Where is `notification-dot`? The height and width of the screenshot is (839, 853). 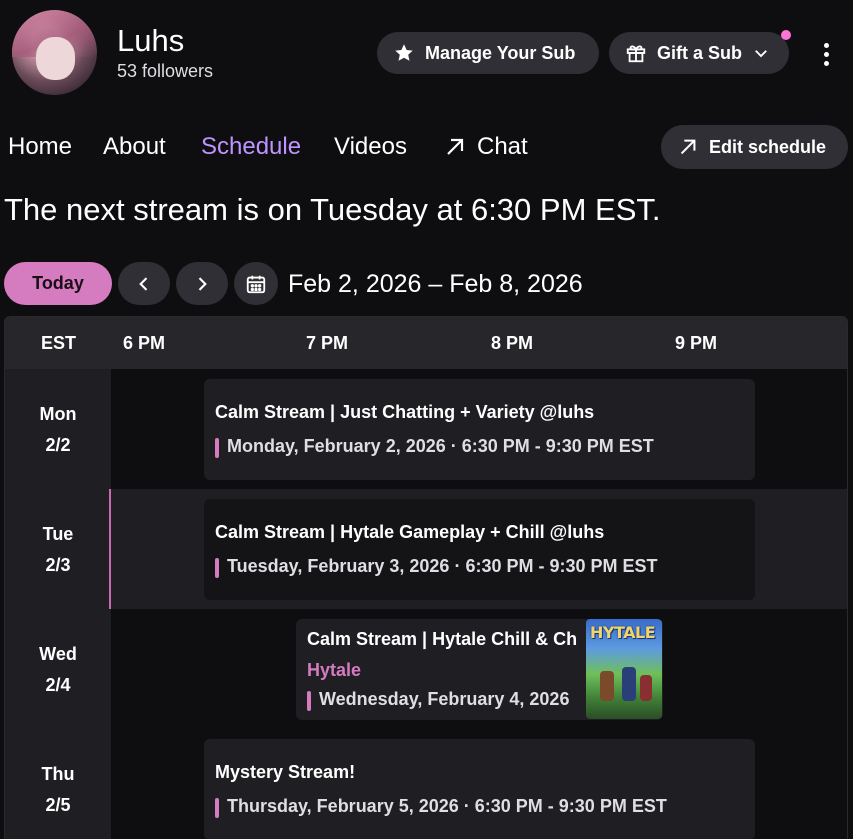 notification-dot is located at coordinates (786, 35).